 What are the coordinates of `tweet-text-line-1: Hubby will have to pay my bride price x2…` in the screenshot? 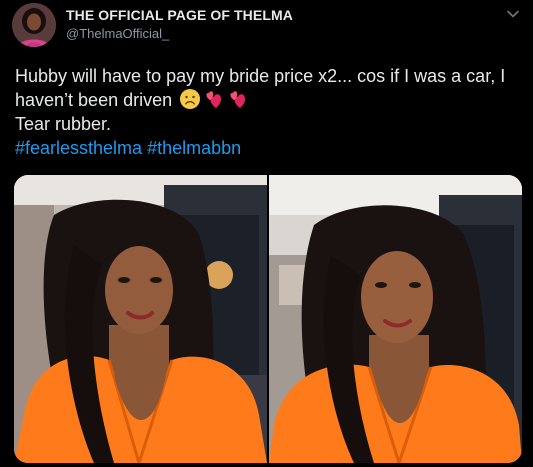 It's located at (260, 88).